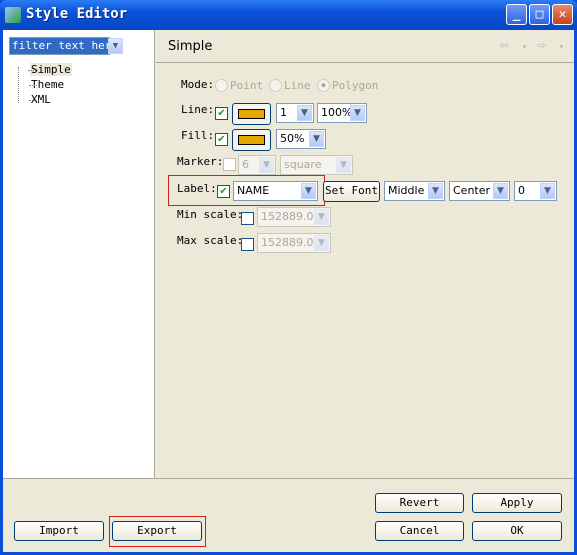 Image resolution: width=577 pixels, height=555 pixels. Describe the element at coordinates (303, 164) in the screenshot. I see `marker-shape-value: square` at that location.